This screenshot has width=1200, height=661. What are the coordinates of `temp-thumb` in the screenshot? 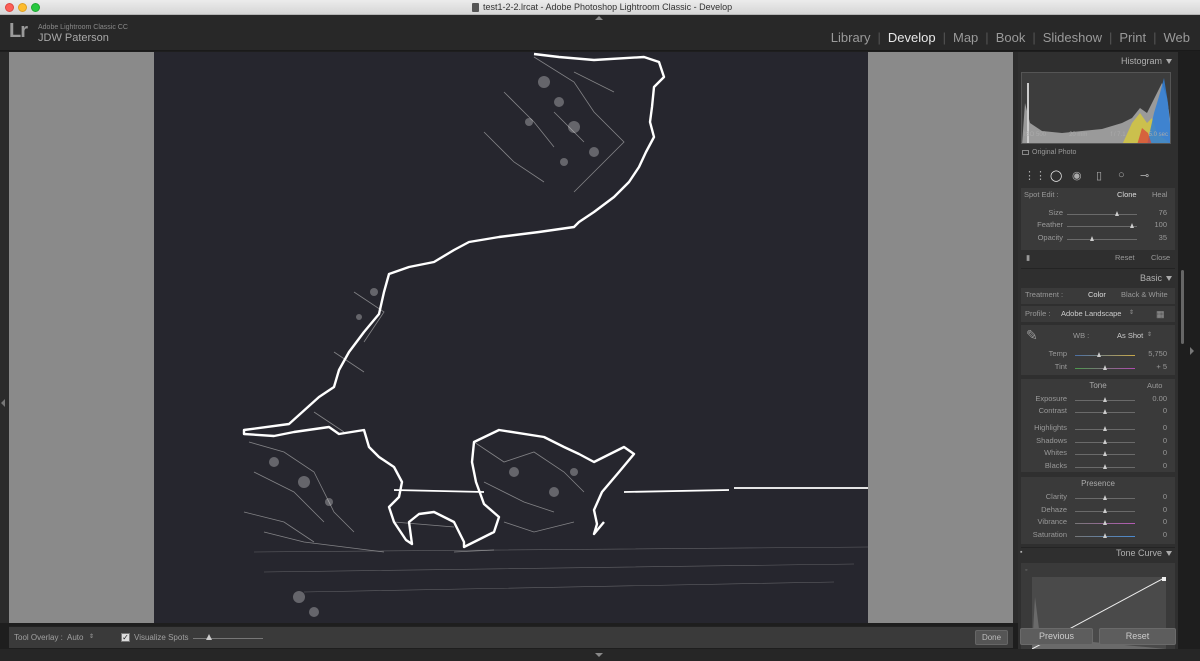 It's located at (1099, 354).